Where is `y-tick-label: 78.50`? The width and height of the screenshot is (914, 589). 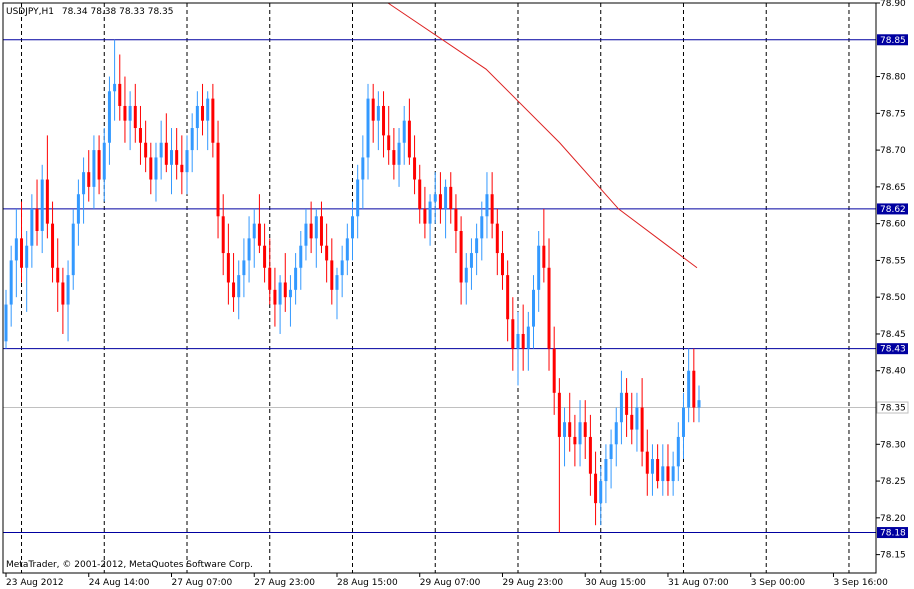
y-tick-label: 78.50 is located at coordinates (893, 298).